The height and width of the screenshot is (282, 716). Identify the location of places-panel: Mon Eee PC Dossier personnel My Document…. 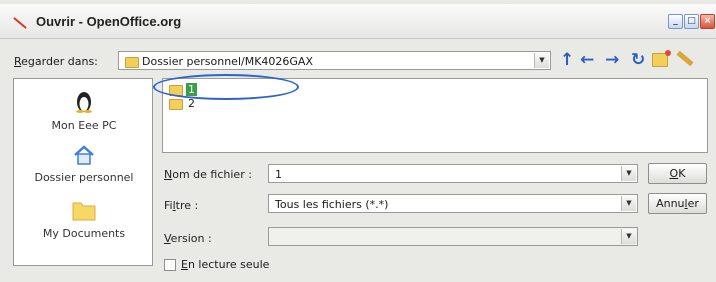
(83, 172).